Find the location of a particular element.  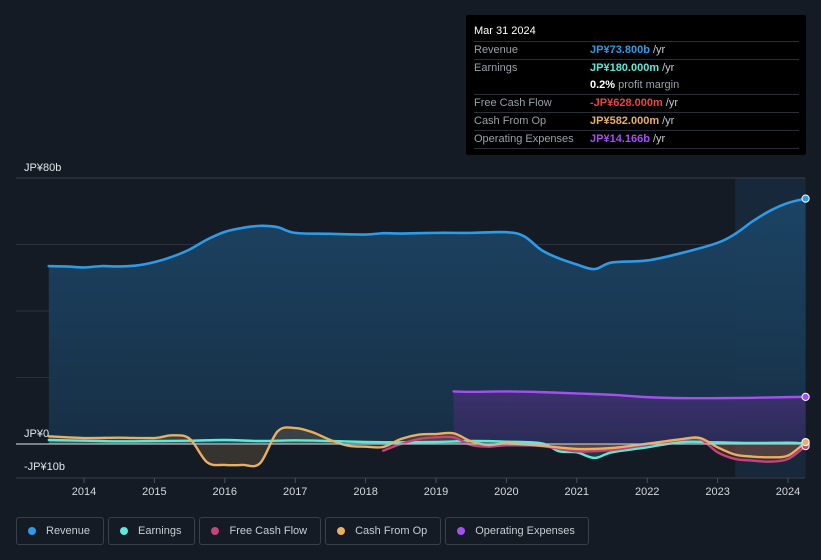

legend-label: Cash From Op is located at coordinates (391, 531).